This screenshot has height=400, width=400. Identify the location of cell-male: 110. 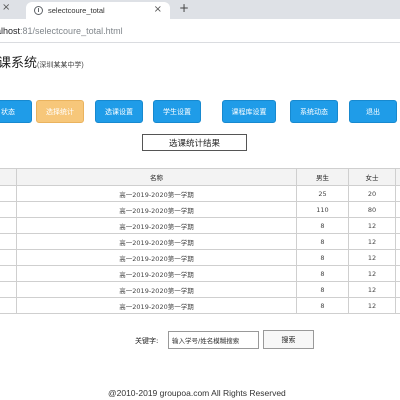
(322, 209).